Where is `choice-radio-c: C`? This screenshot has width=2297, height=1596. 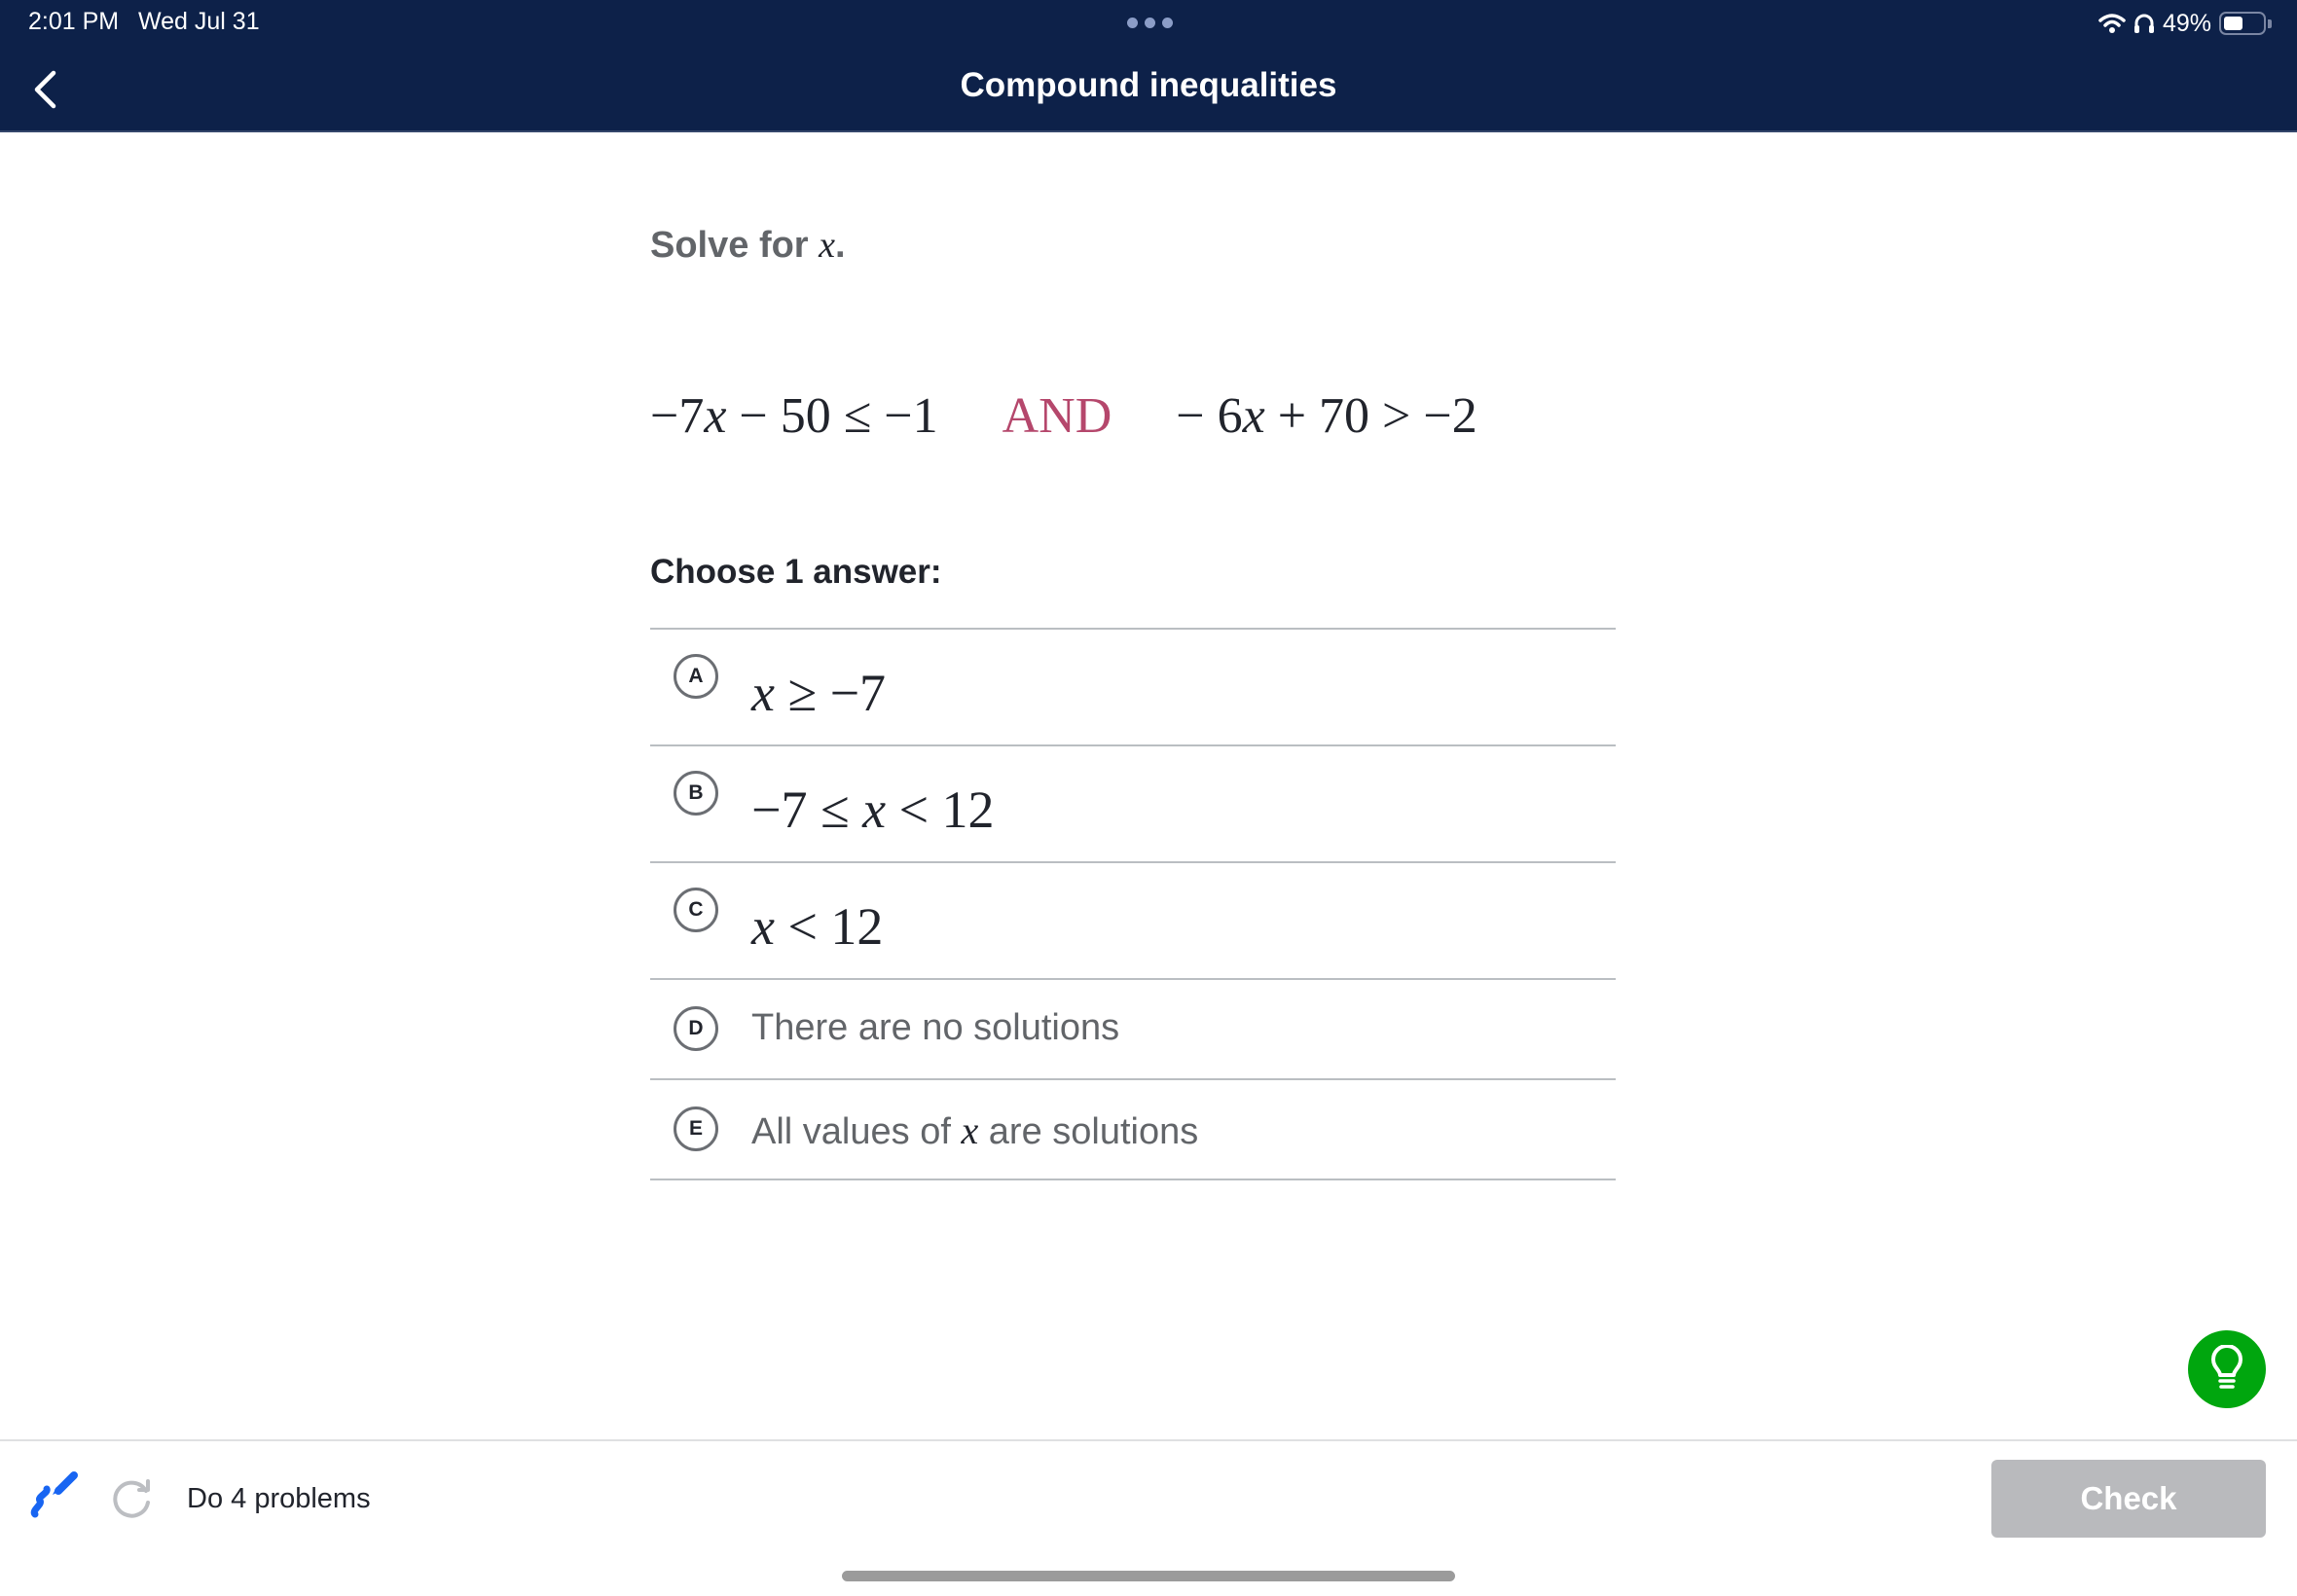
choice-radio-c: C is located at coordinates (696, 910).